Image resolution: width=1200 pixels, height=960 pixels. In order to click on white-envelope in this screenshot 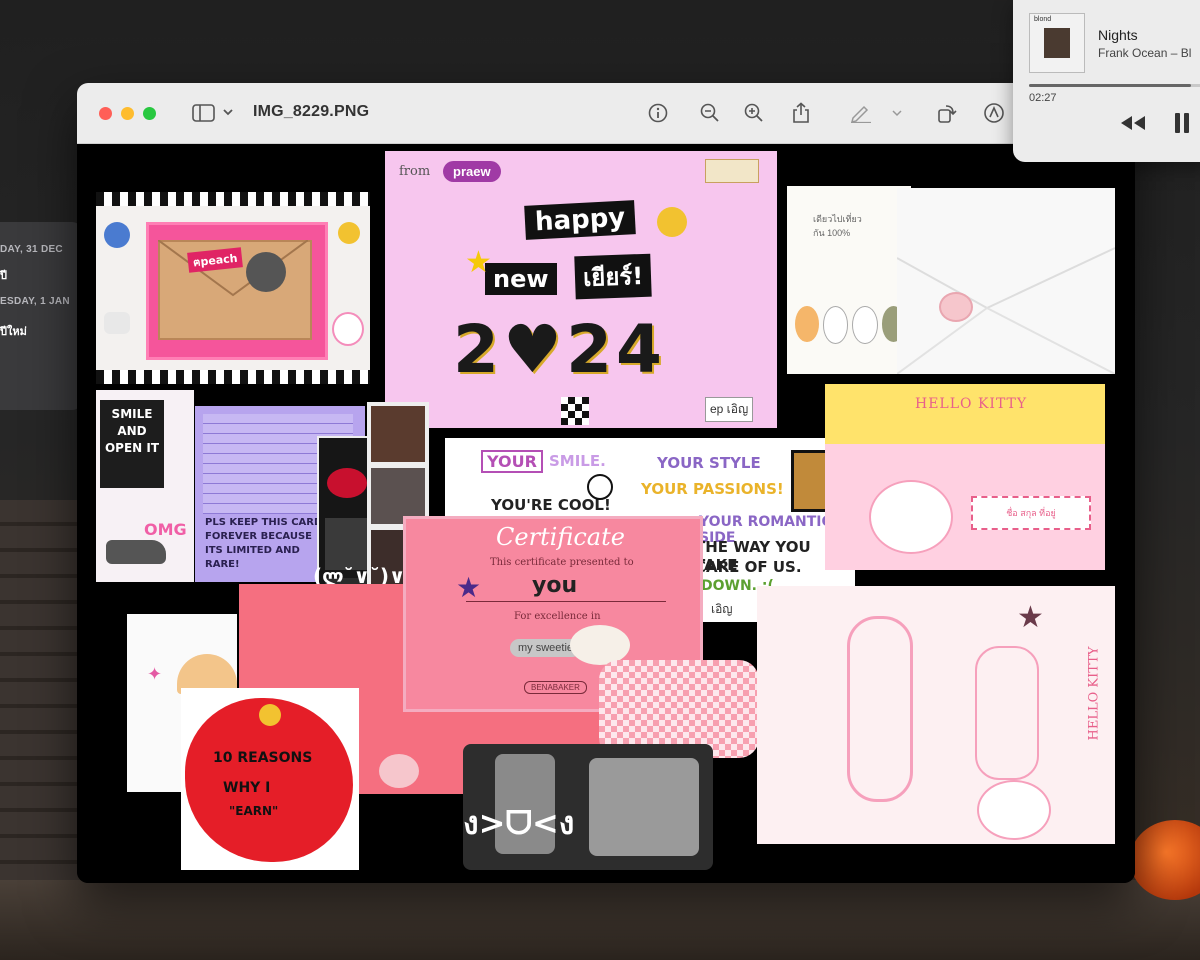, I will do `click(1006, 281)`.